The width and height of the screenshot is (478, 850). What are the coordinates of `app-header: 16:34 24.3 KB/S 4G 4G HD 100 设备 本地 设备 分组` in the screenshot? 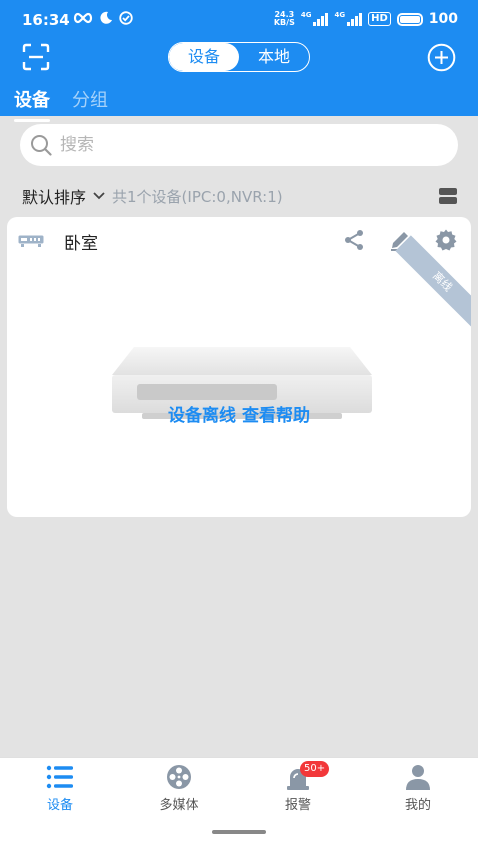 It's located at (239, 61).